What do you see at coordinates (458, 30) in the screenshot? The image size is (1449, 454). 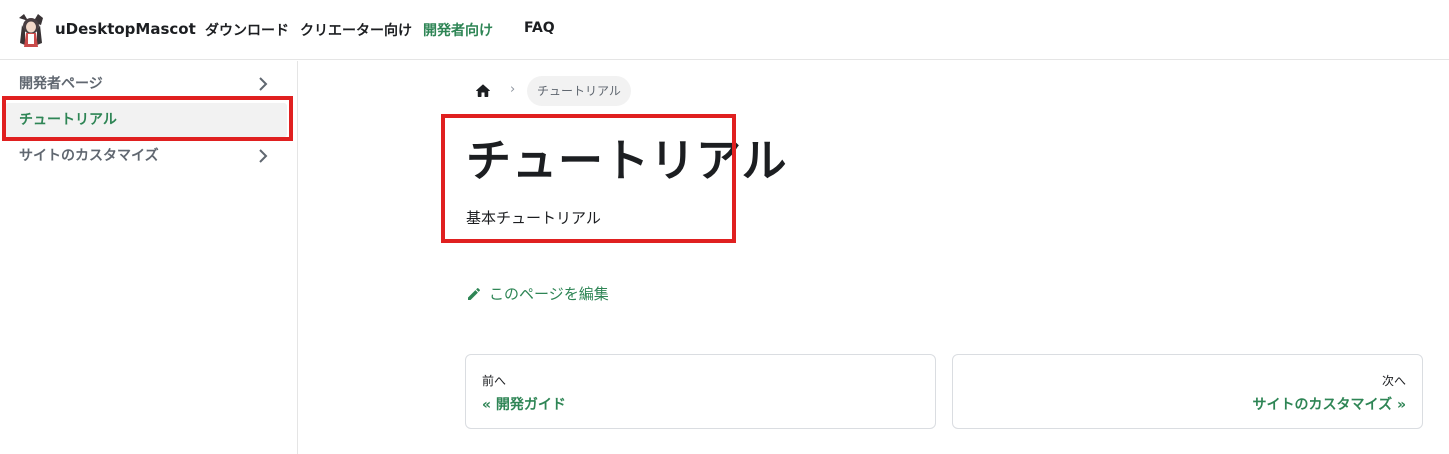 I see `nav-developers: 開発者向け` at bounding box center [458, 30].